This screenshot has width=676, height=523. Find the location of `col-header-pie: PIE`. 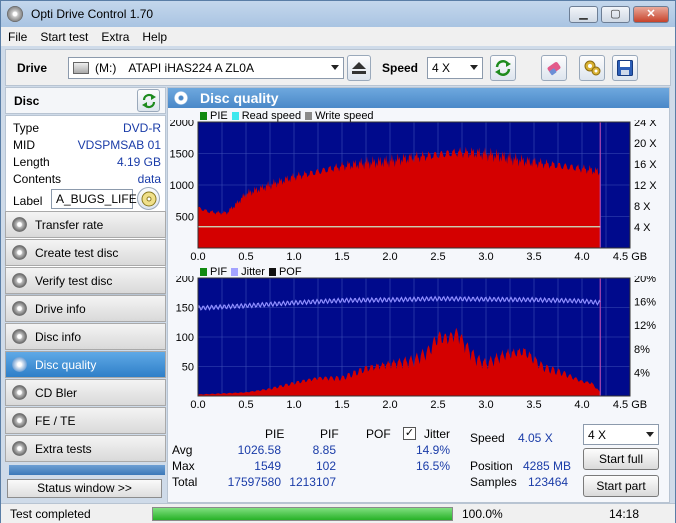

col-header-pie: PIE is located at coordinates (275, 434).